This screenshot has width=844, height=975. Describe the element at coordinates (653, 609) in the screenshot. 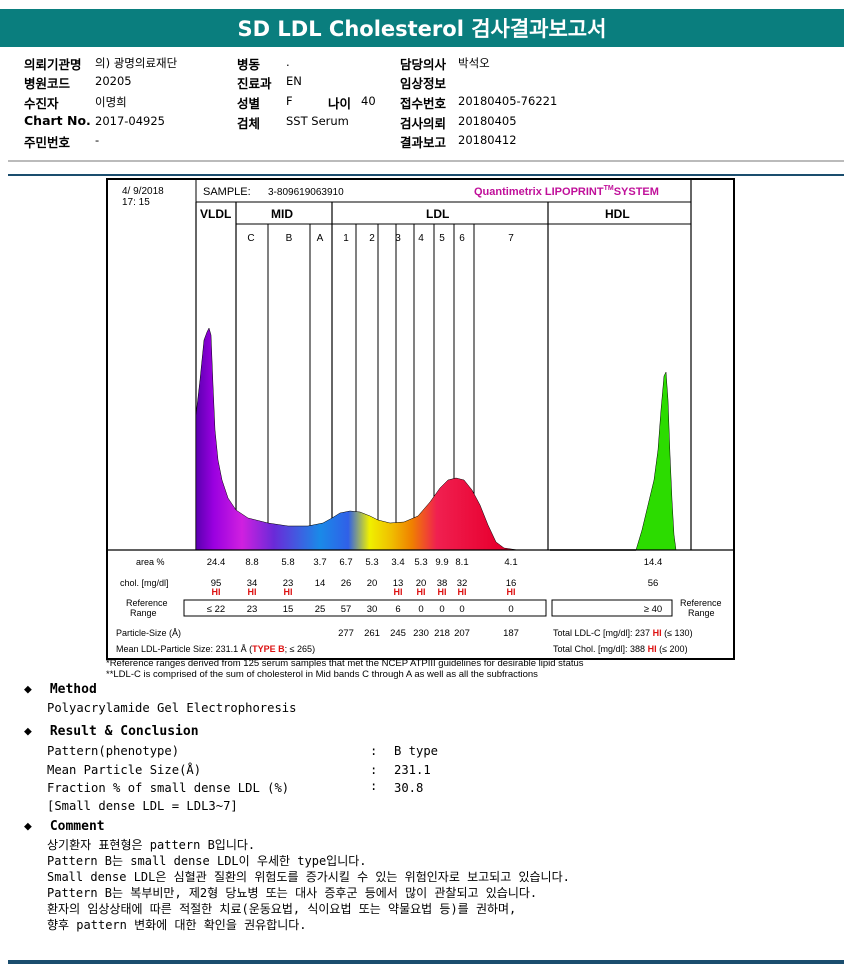

I see `ref-value: ≥ 40` at that location.